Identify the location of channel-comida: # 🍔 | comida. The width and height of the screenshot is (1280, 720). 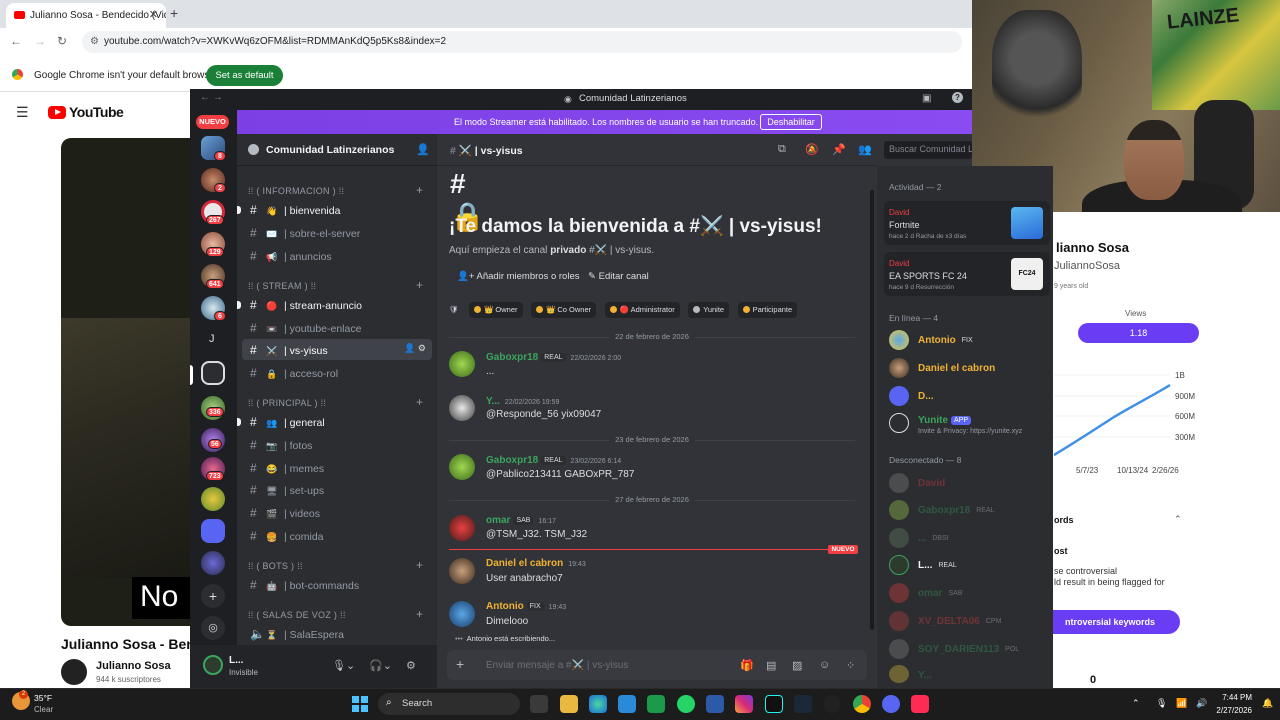
(337, 535).